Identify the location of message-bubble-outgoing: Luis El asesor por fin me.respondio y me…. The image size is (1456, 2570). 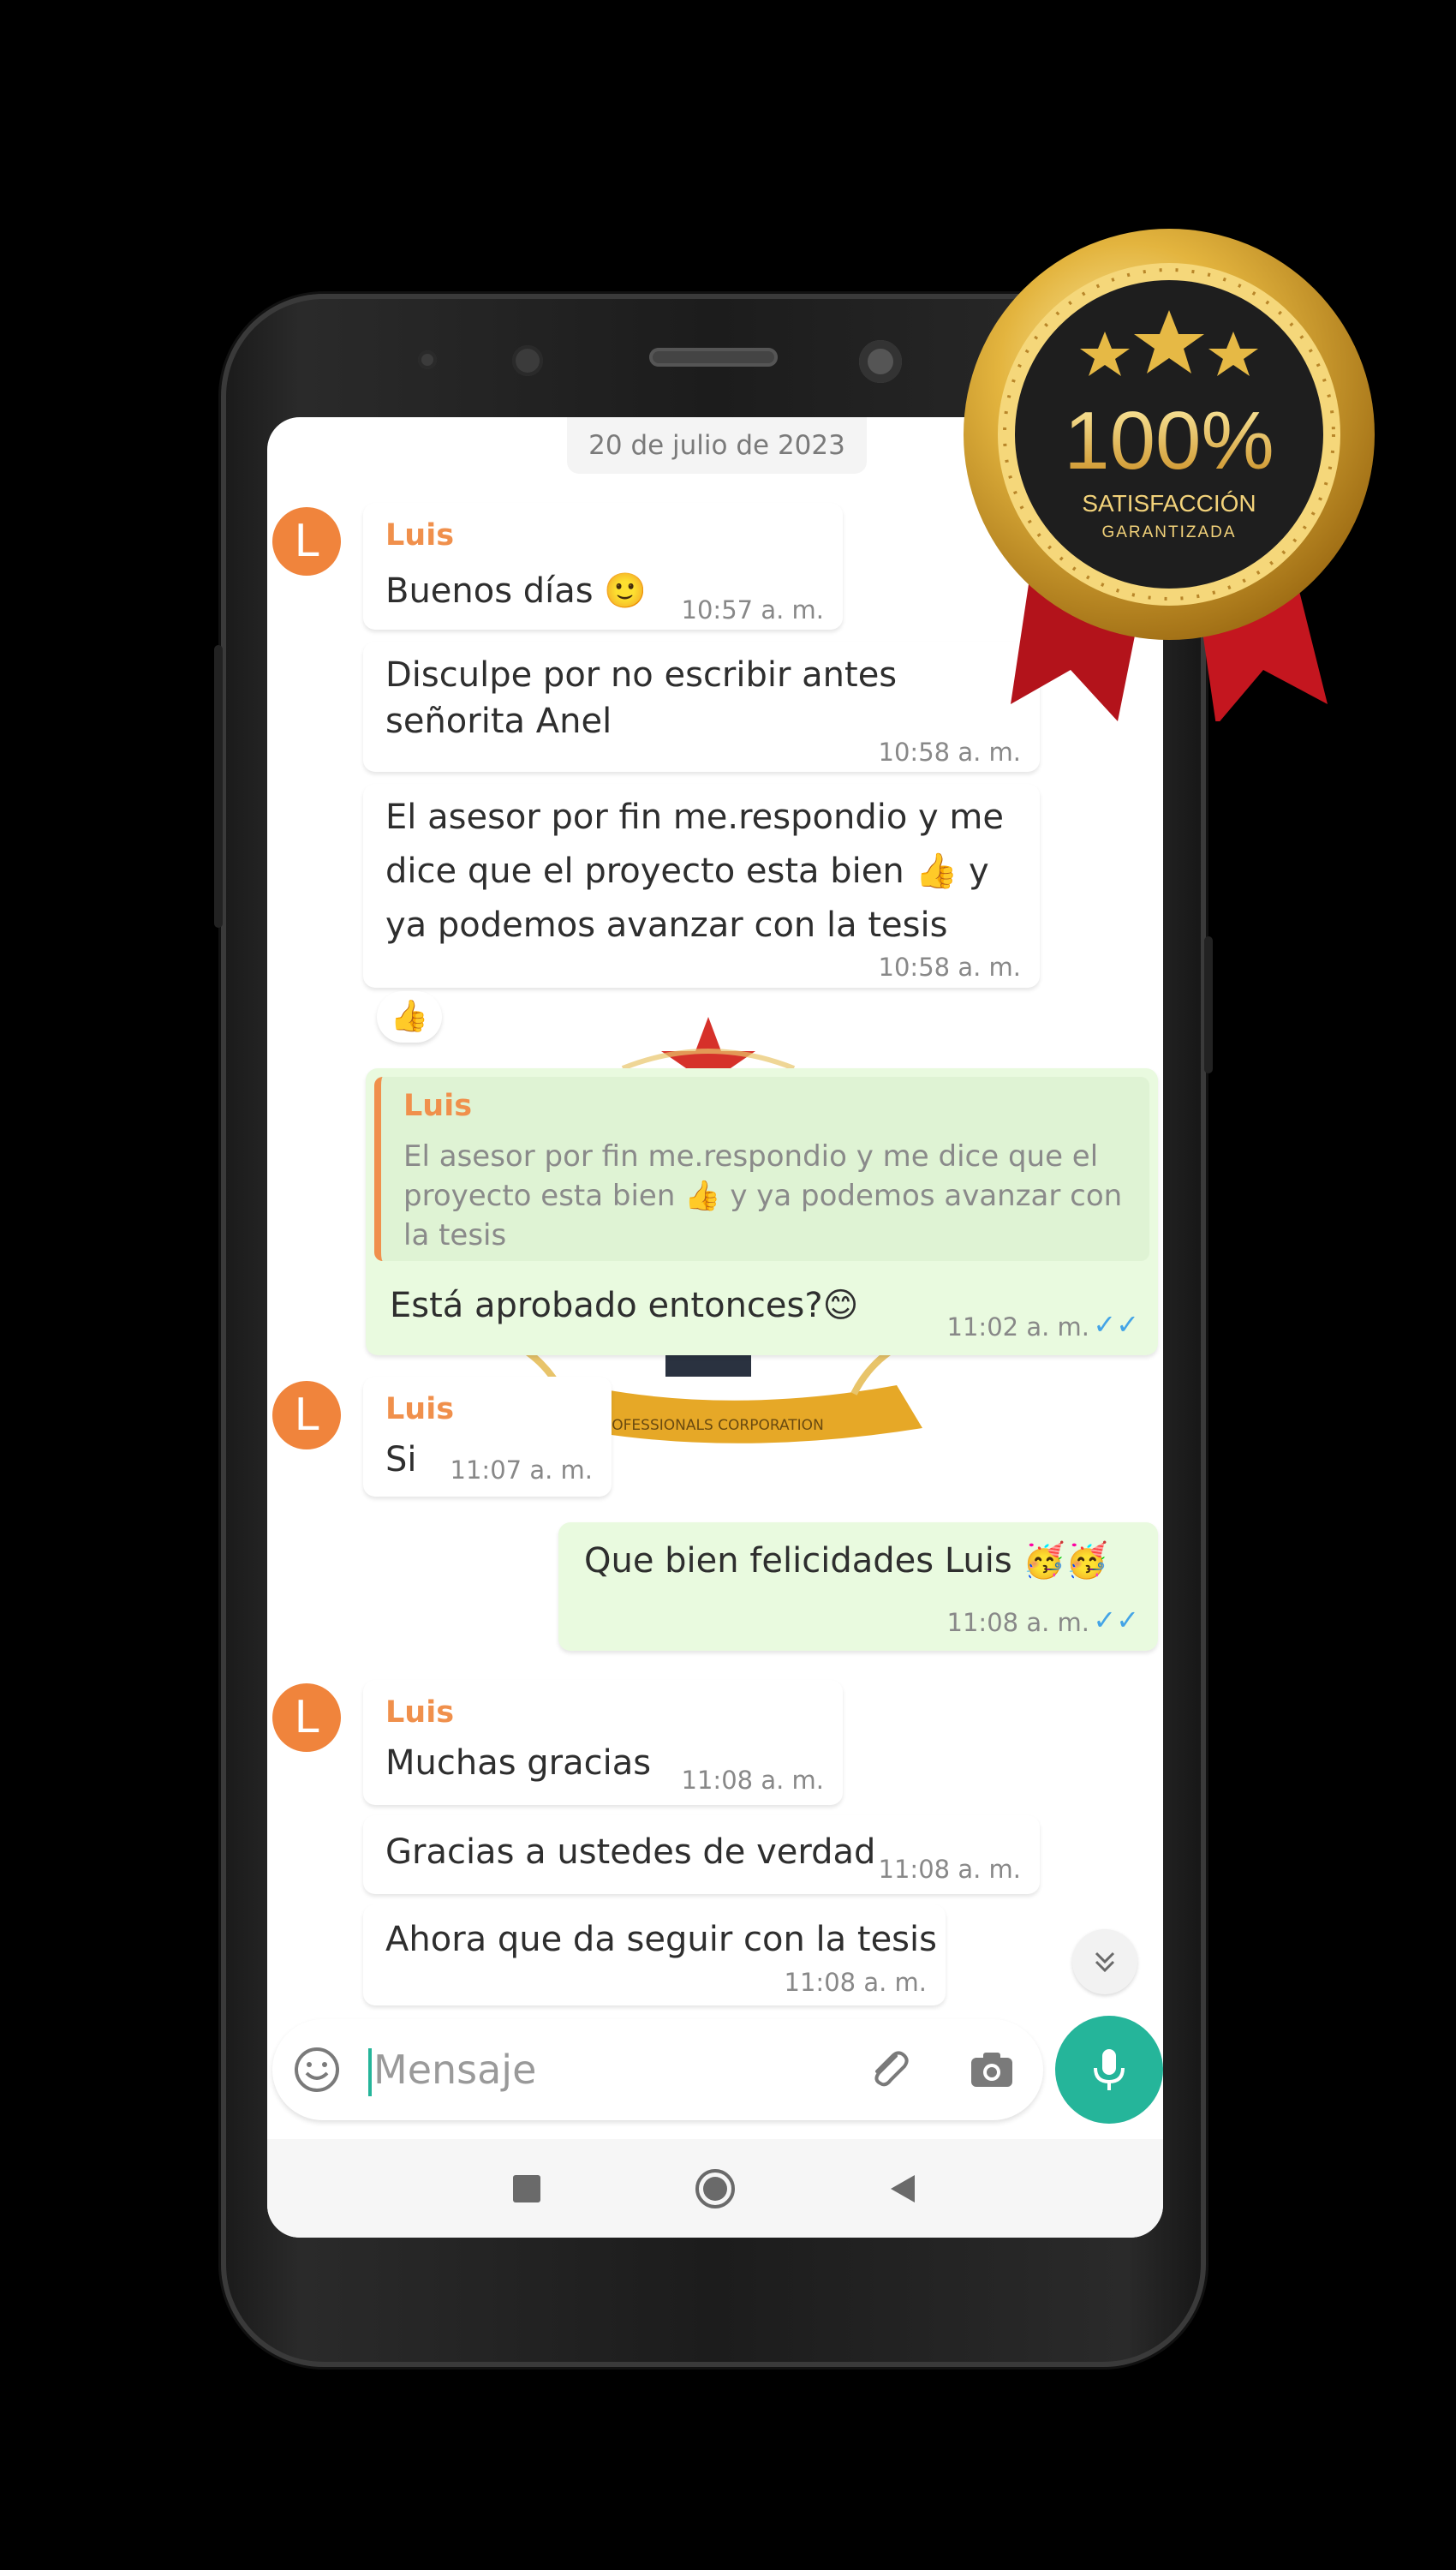
(762, 1212).